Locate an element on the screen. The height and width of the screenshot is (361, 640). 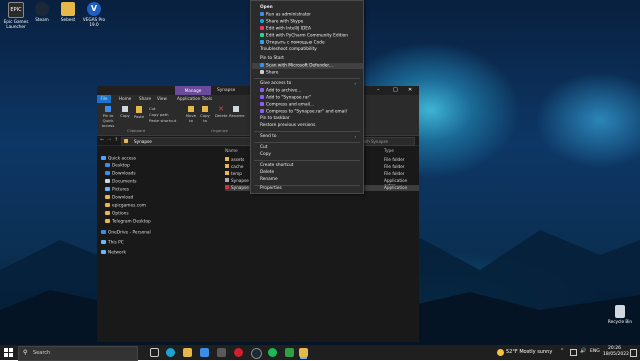
nav-item-download: Download is located at coordinates (119, 198).